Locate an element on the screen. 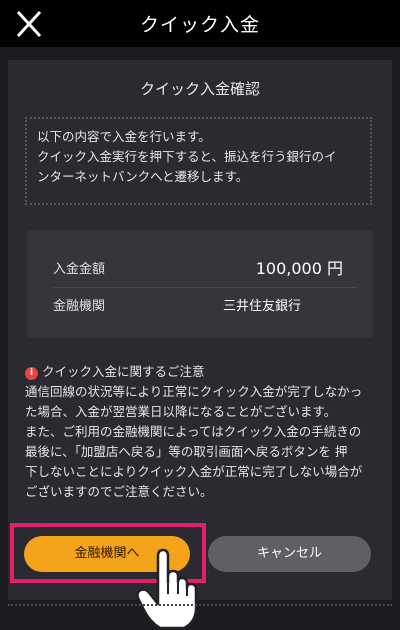  hand-pointer-icon is located at coordinates (167, 589).